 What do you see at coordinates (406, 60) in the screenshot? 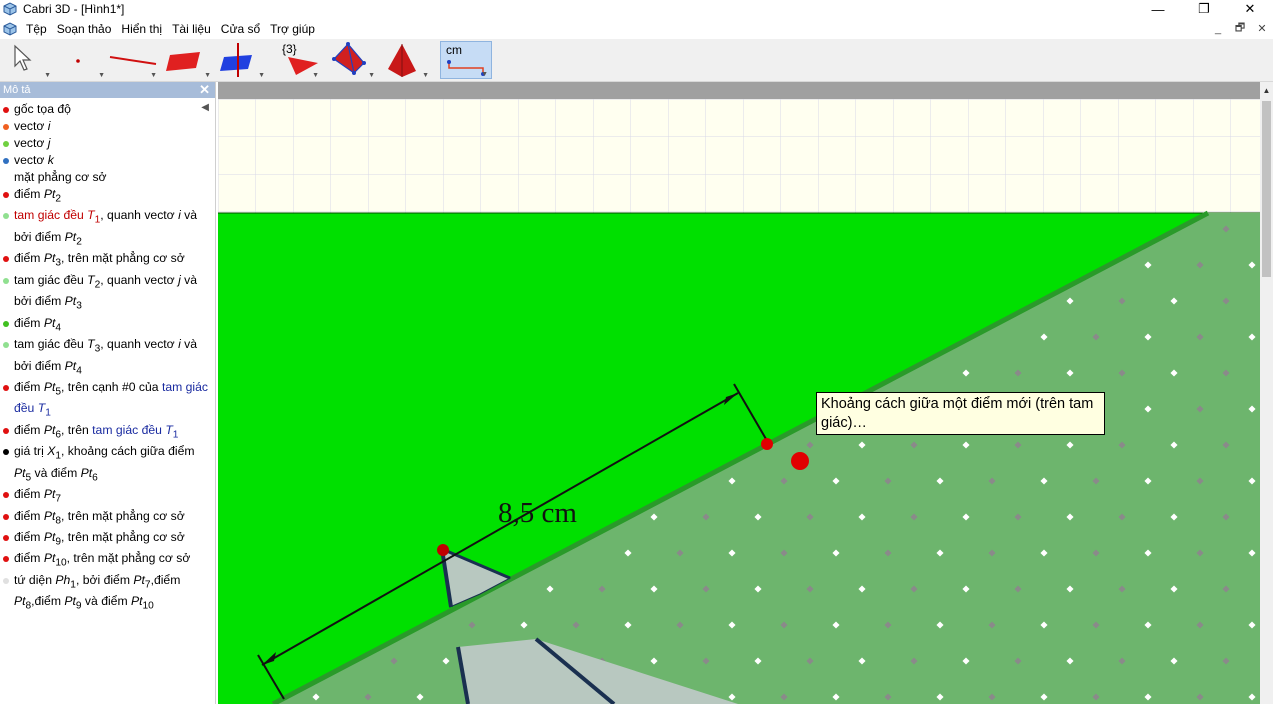
I see `solid-tool: ▼` at bounding box center [406, 60].